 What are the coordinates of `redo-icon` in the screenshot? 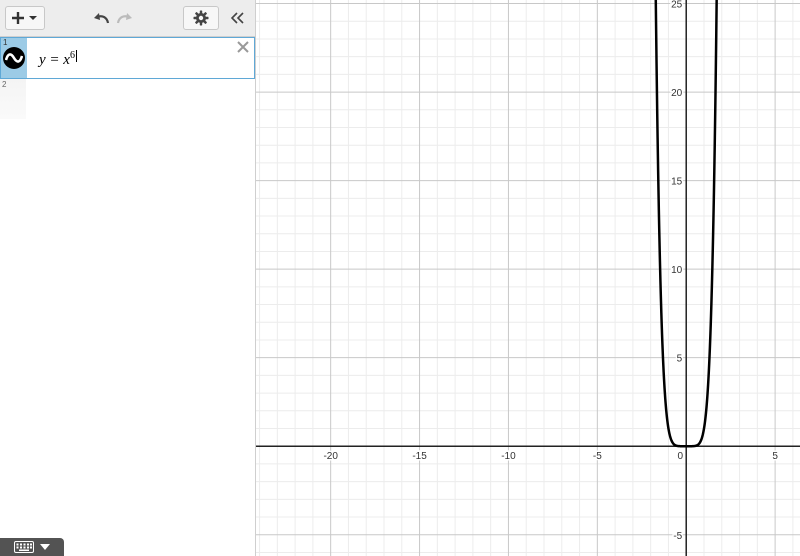 It's located at (124, 18).